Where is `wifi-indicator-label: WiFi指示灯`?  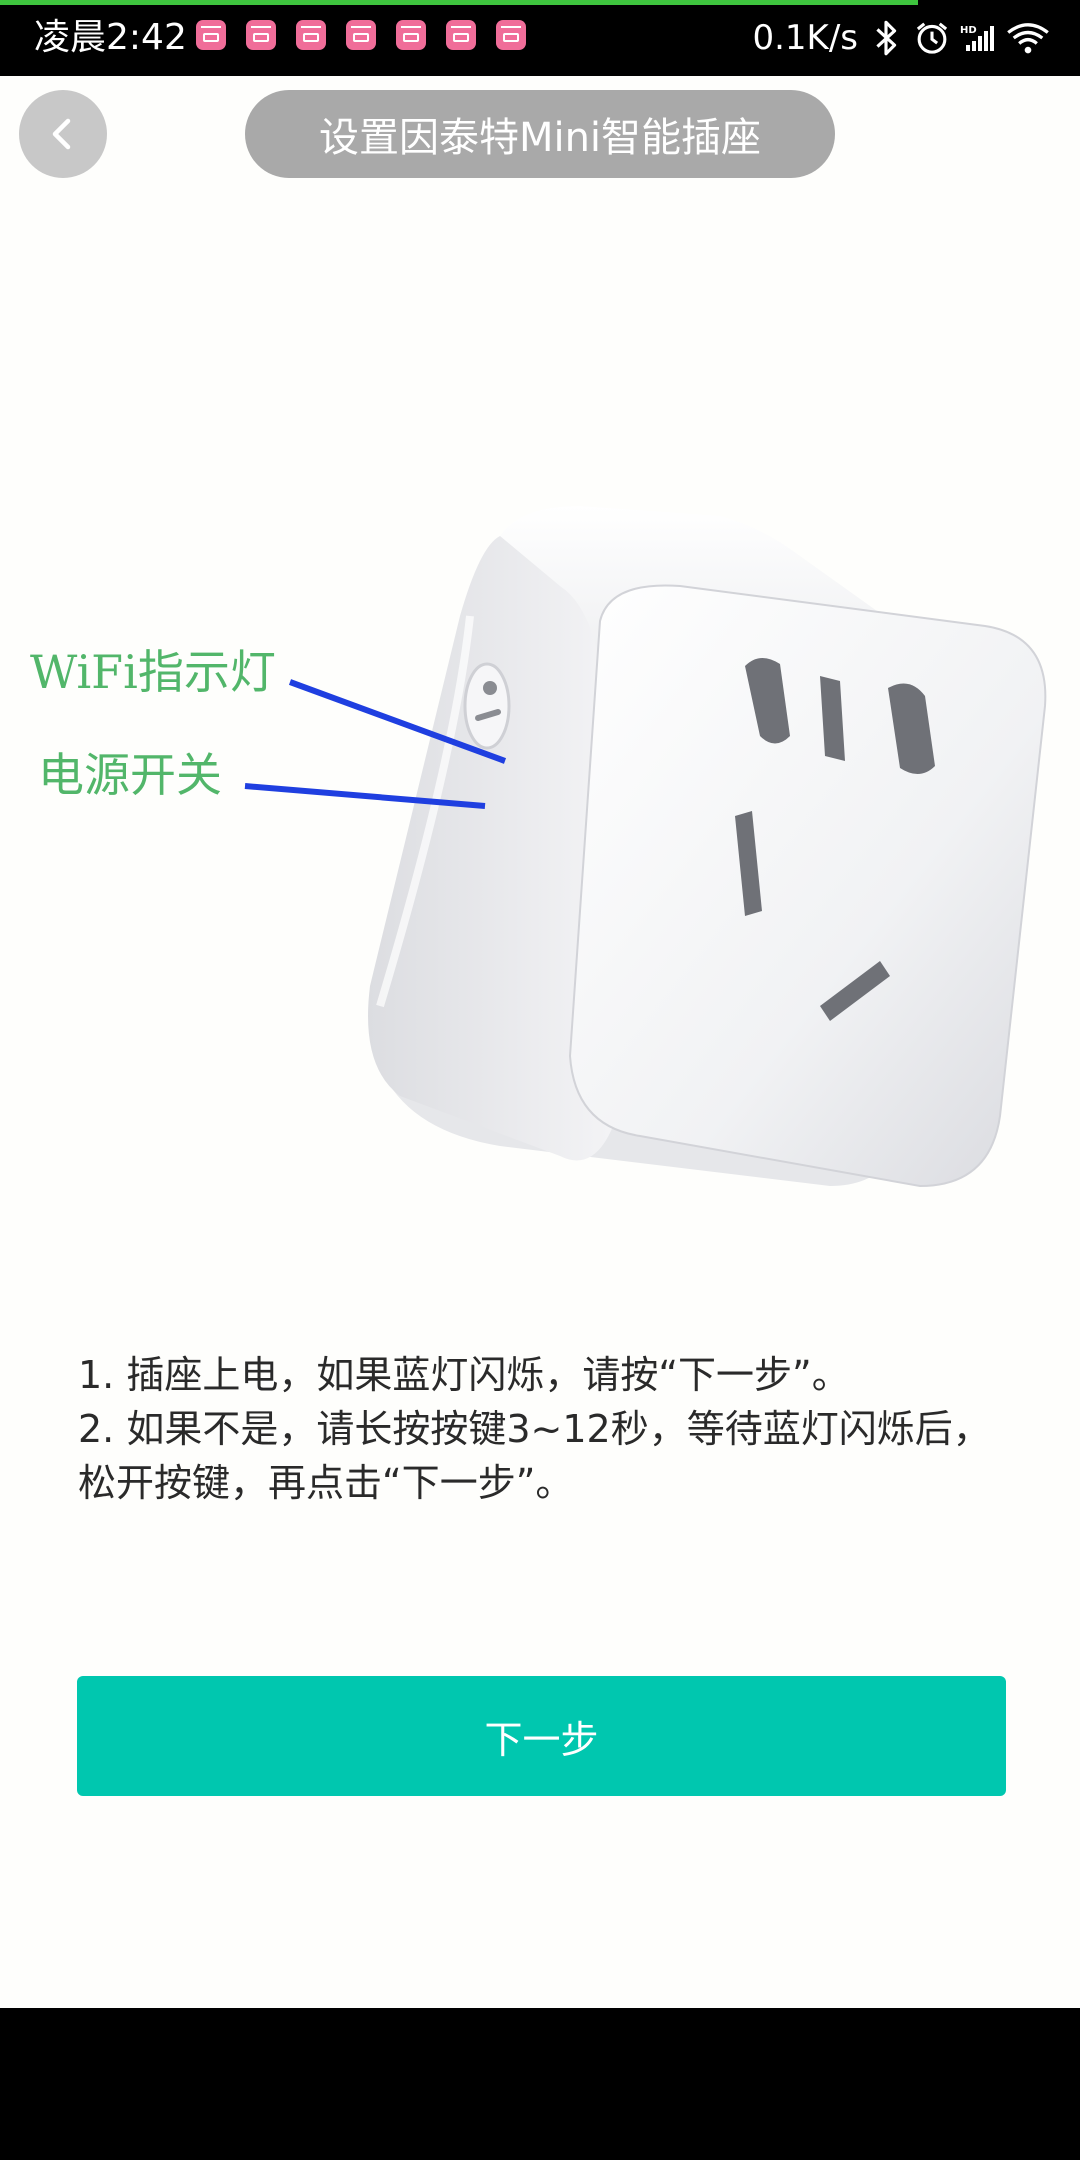 wifi-indicator-label: WiFi指示灯 is located at coordinates (153, 672).